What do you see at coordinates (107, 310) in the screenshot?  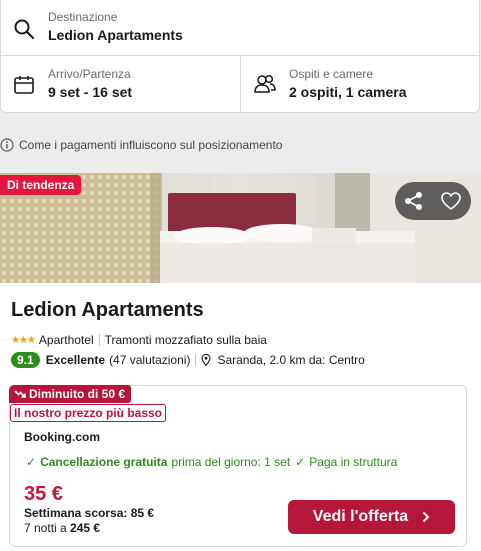 I see `hotel-name: Ledion Apartaments` at bounding box center [107, 310].